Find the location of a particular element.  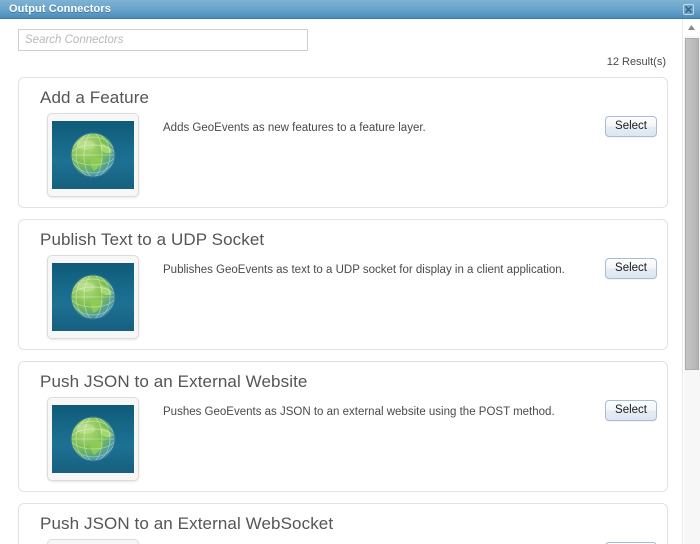

scroll-up-arrow-icon is located at coordinates (691, 27).